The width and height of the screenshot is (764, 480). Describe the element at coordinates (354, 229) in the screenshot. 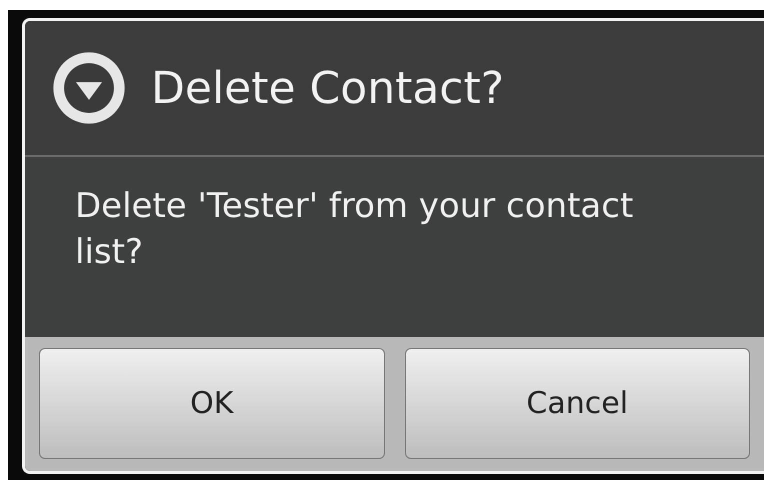

I see `dialog-message: Delete 'Tester' from your contact list?` at that location.